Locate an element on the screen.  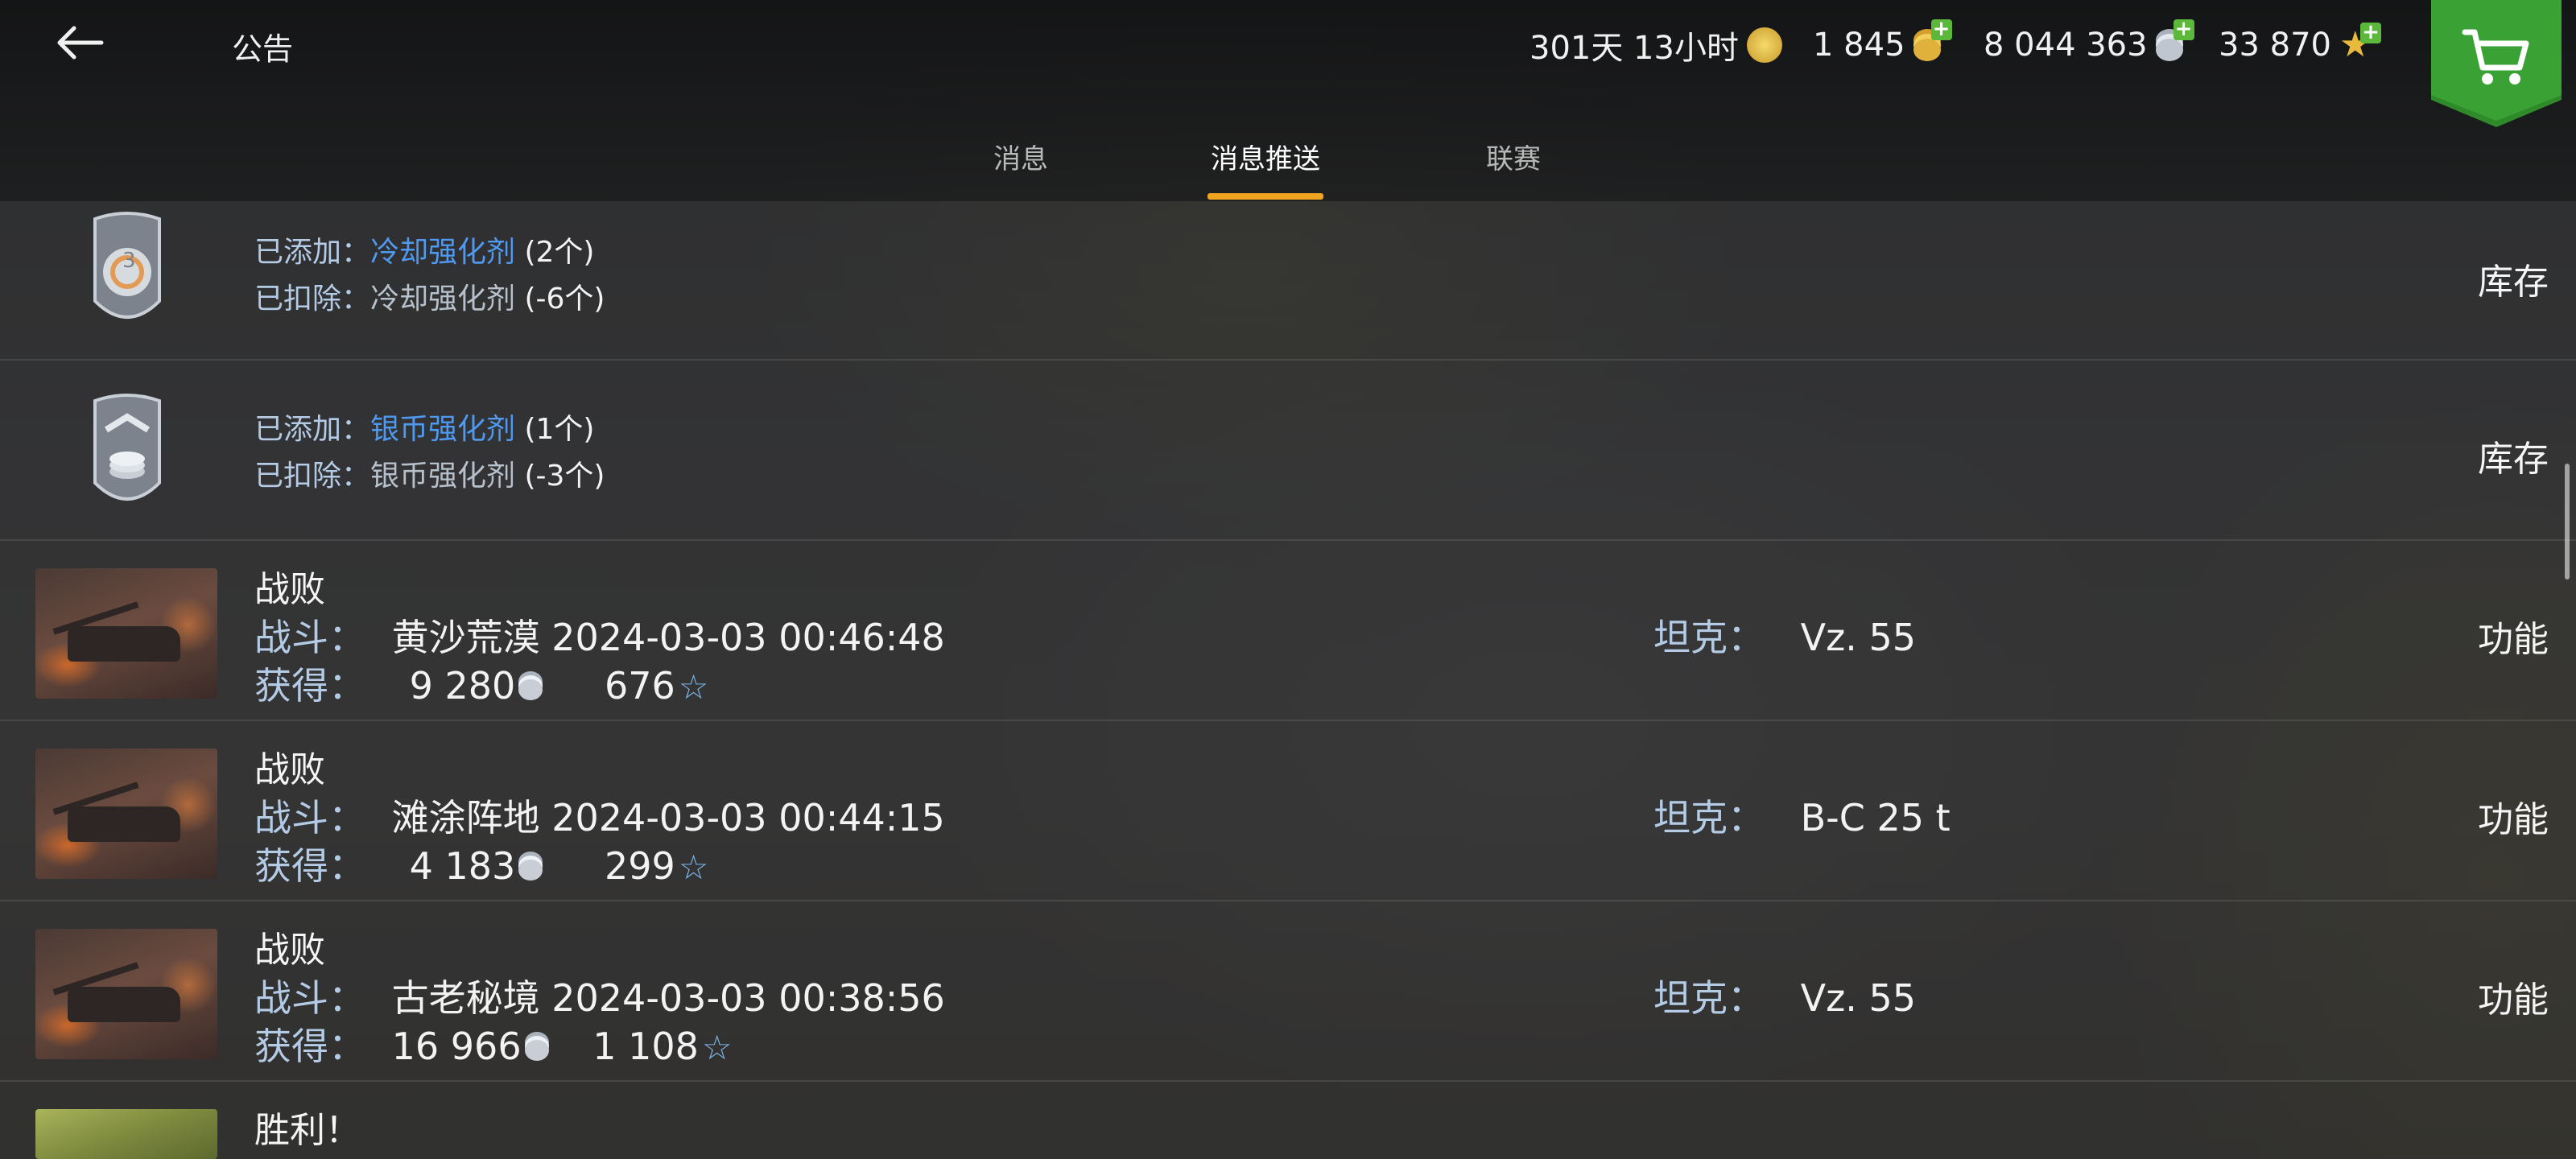
premium-time-value: 301天 13小时 is located at coordinates (1634, 48).